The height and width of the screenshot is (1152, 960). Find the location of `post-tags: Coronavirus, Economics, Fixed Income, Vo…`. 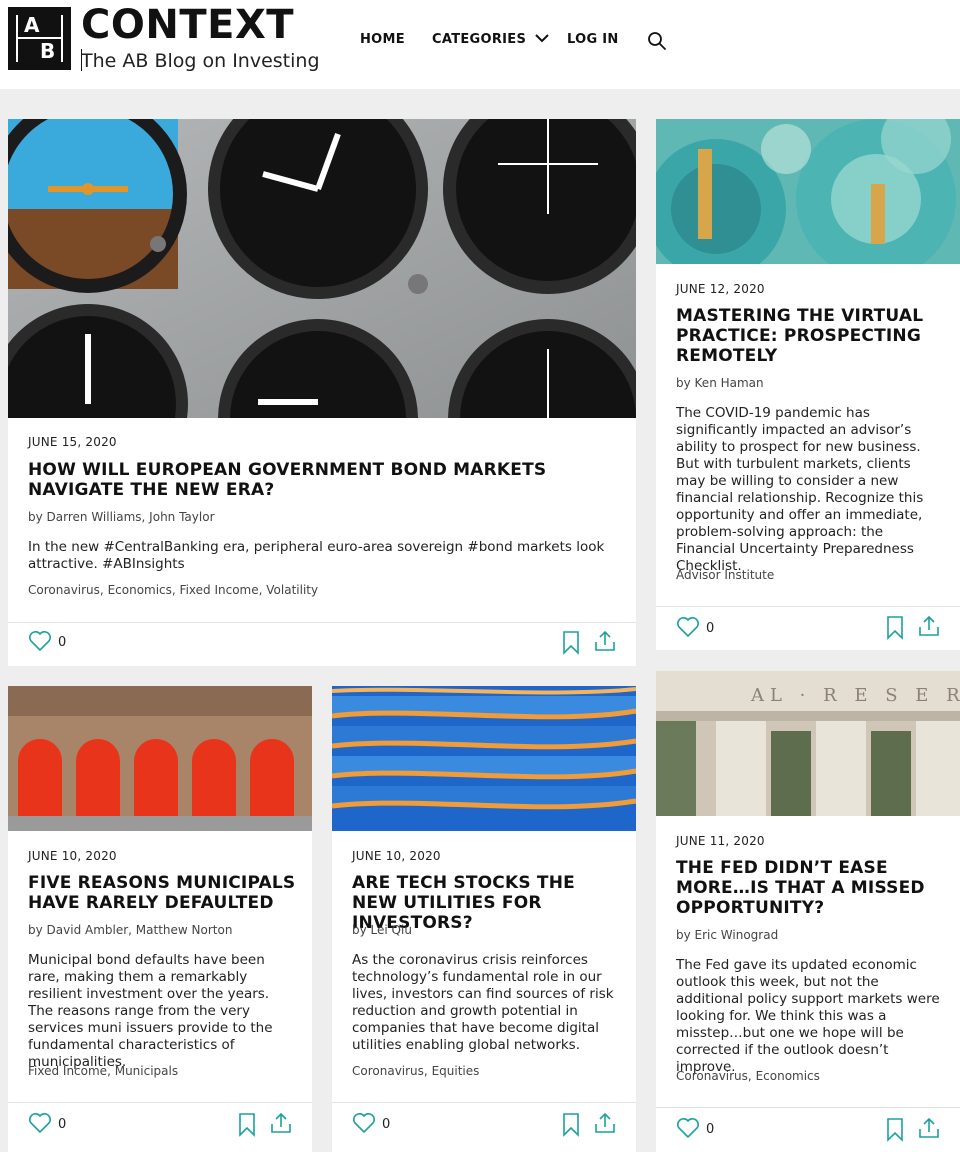

post-tags: Coronavirus, Economics, Fixed Income, Vo… is located at coordinates (173, 590).